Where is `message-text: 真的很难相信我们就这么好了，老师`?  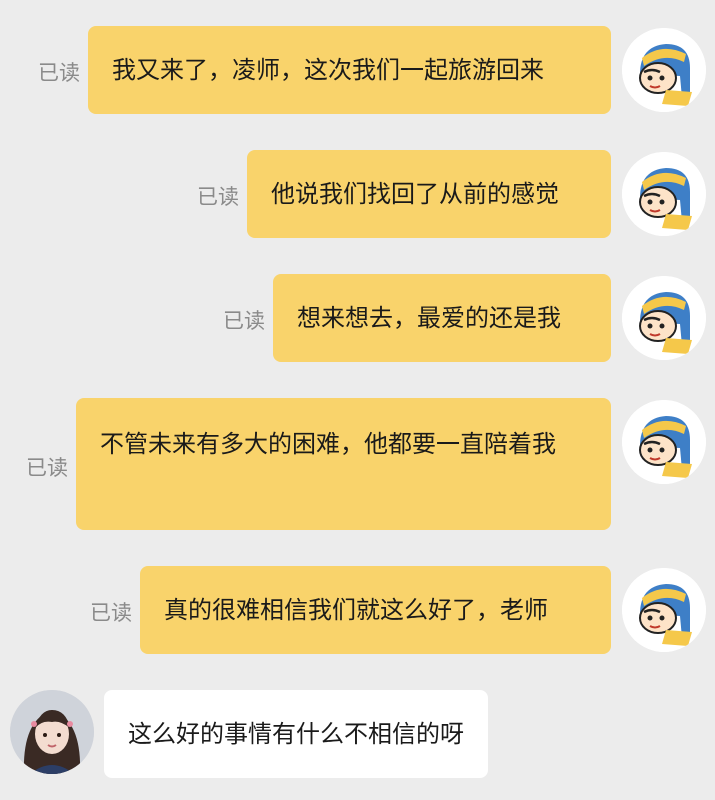
message-text: 真的很难相信我们就这么好了，老师 is located at coordinates (356, 610).